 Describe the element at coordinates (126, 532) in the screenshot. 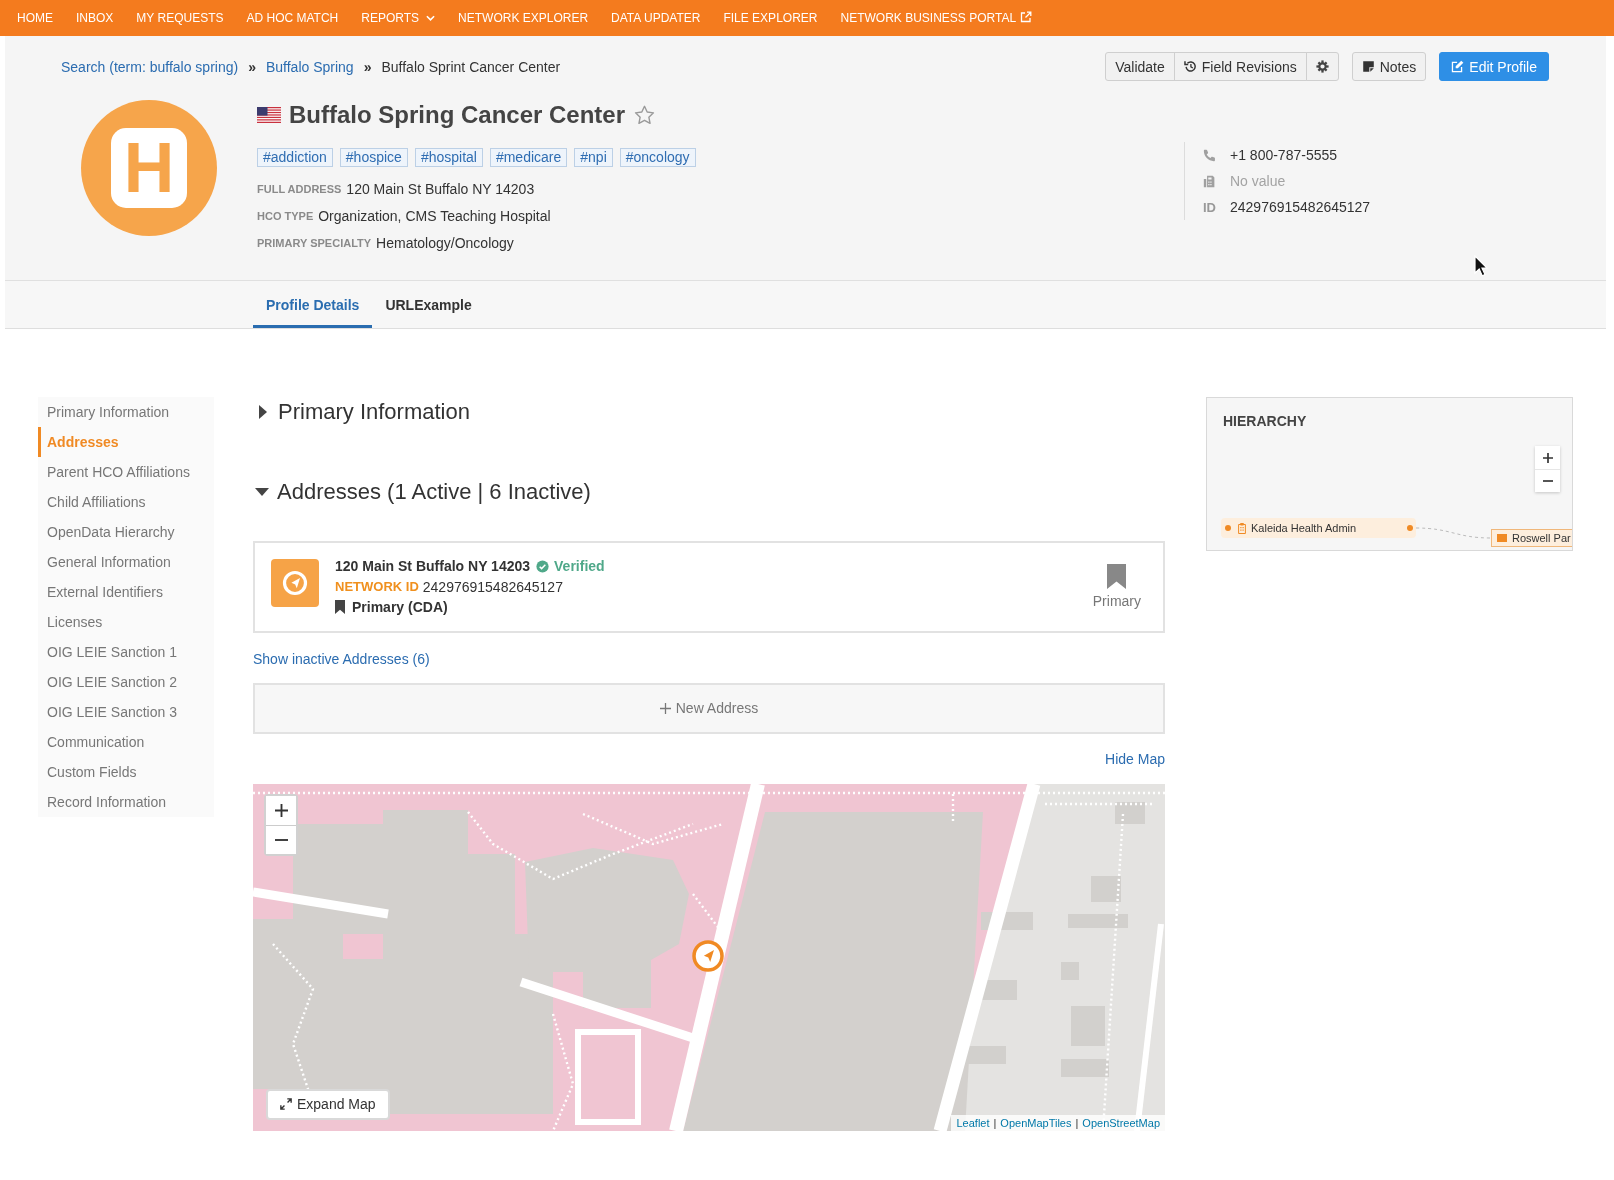

I see `sidebar-item: OpenData Hierarchy` at that location.